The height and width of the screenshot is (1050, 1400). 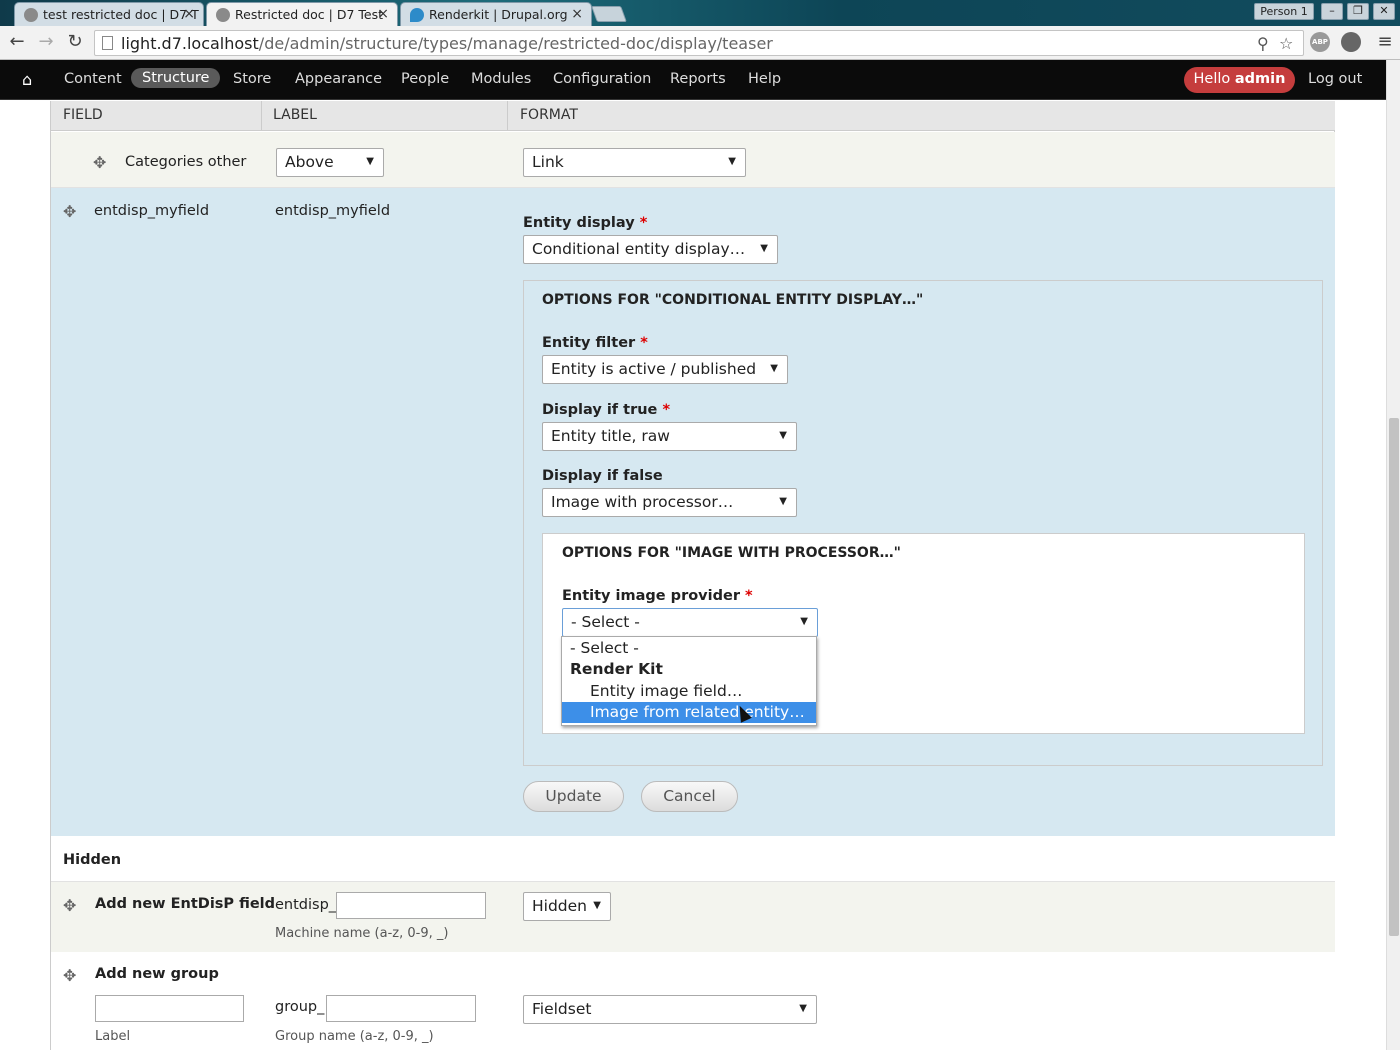 What do you see at coordinates (295, 115) in the screenshot?
I see `header-label: LABEL` at bounding box center [295, 115].